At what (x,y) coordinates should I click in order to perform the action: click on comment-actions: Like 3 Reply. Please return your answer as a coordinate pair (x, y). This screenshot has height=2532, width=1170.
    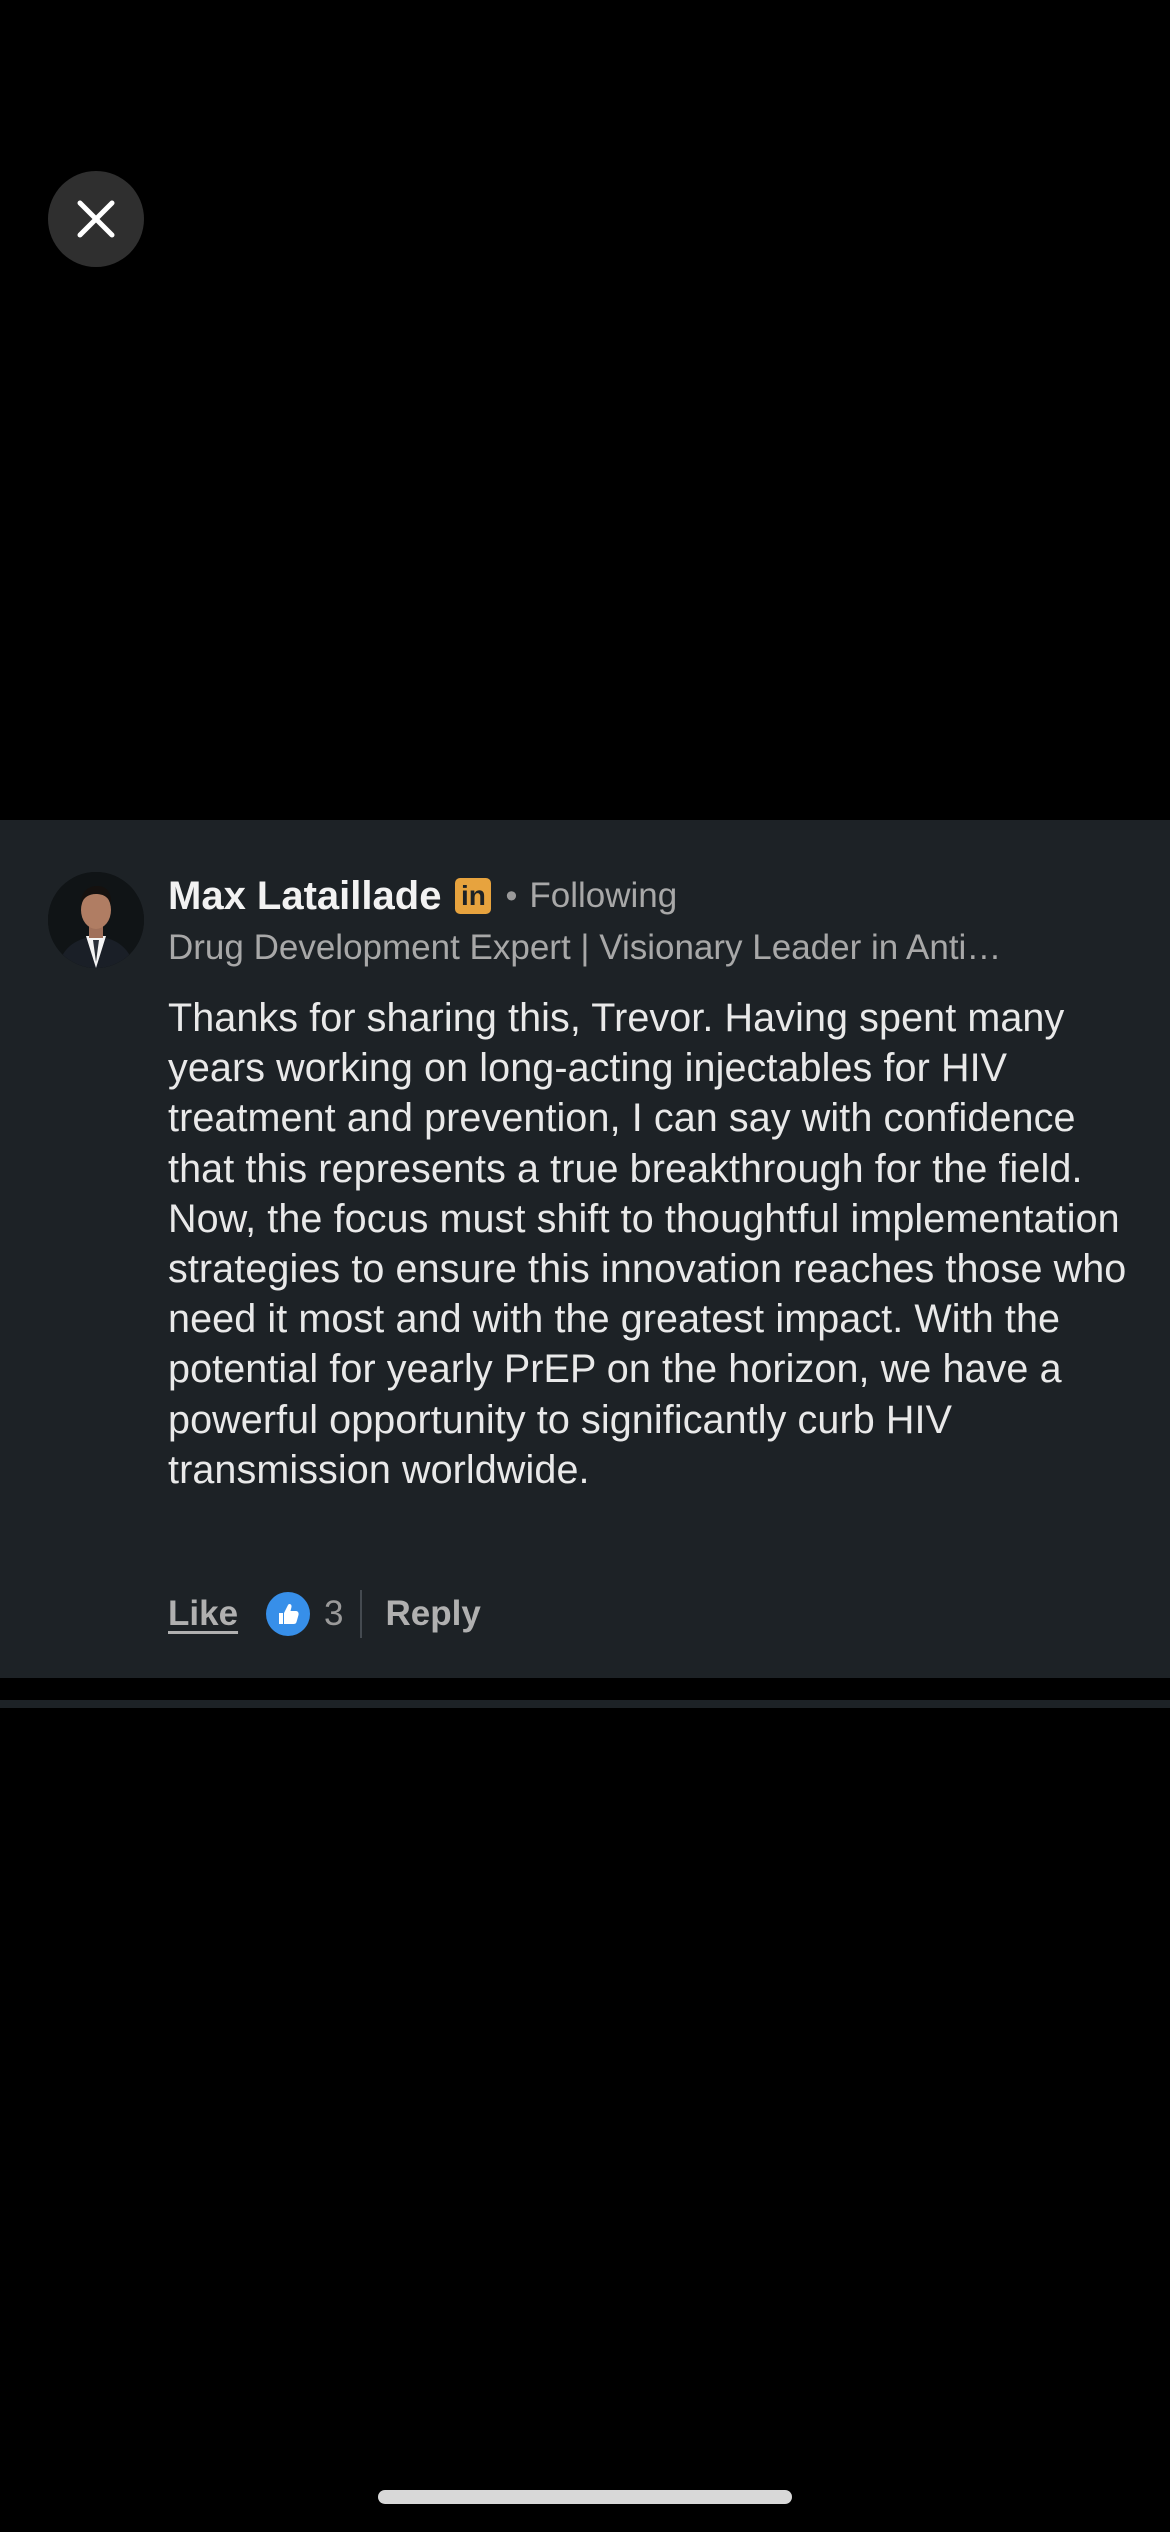
    Looking at the image, I should click on (324, 1614).